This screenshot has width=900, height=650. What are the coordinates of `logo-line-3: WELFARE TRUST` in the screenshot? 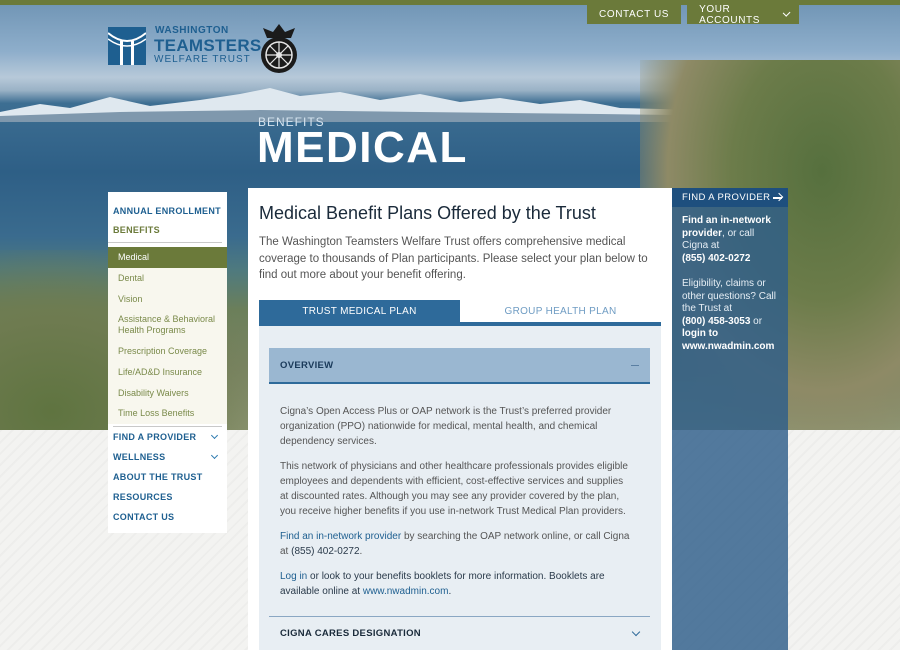 It's located at (202, 59).